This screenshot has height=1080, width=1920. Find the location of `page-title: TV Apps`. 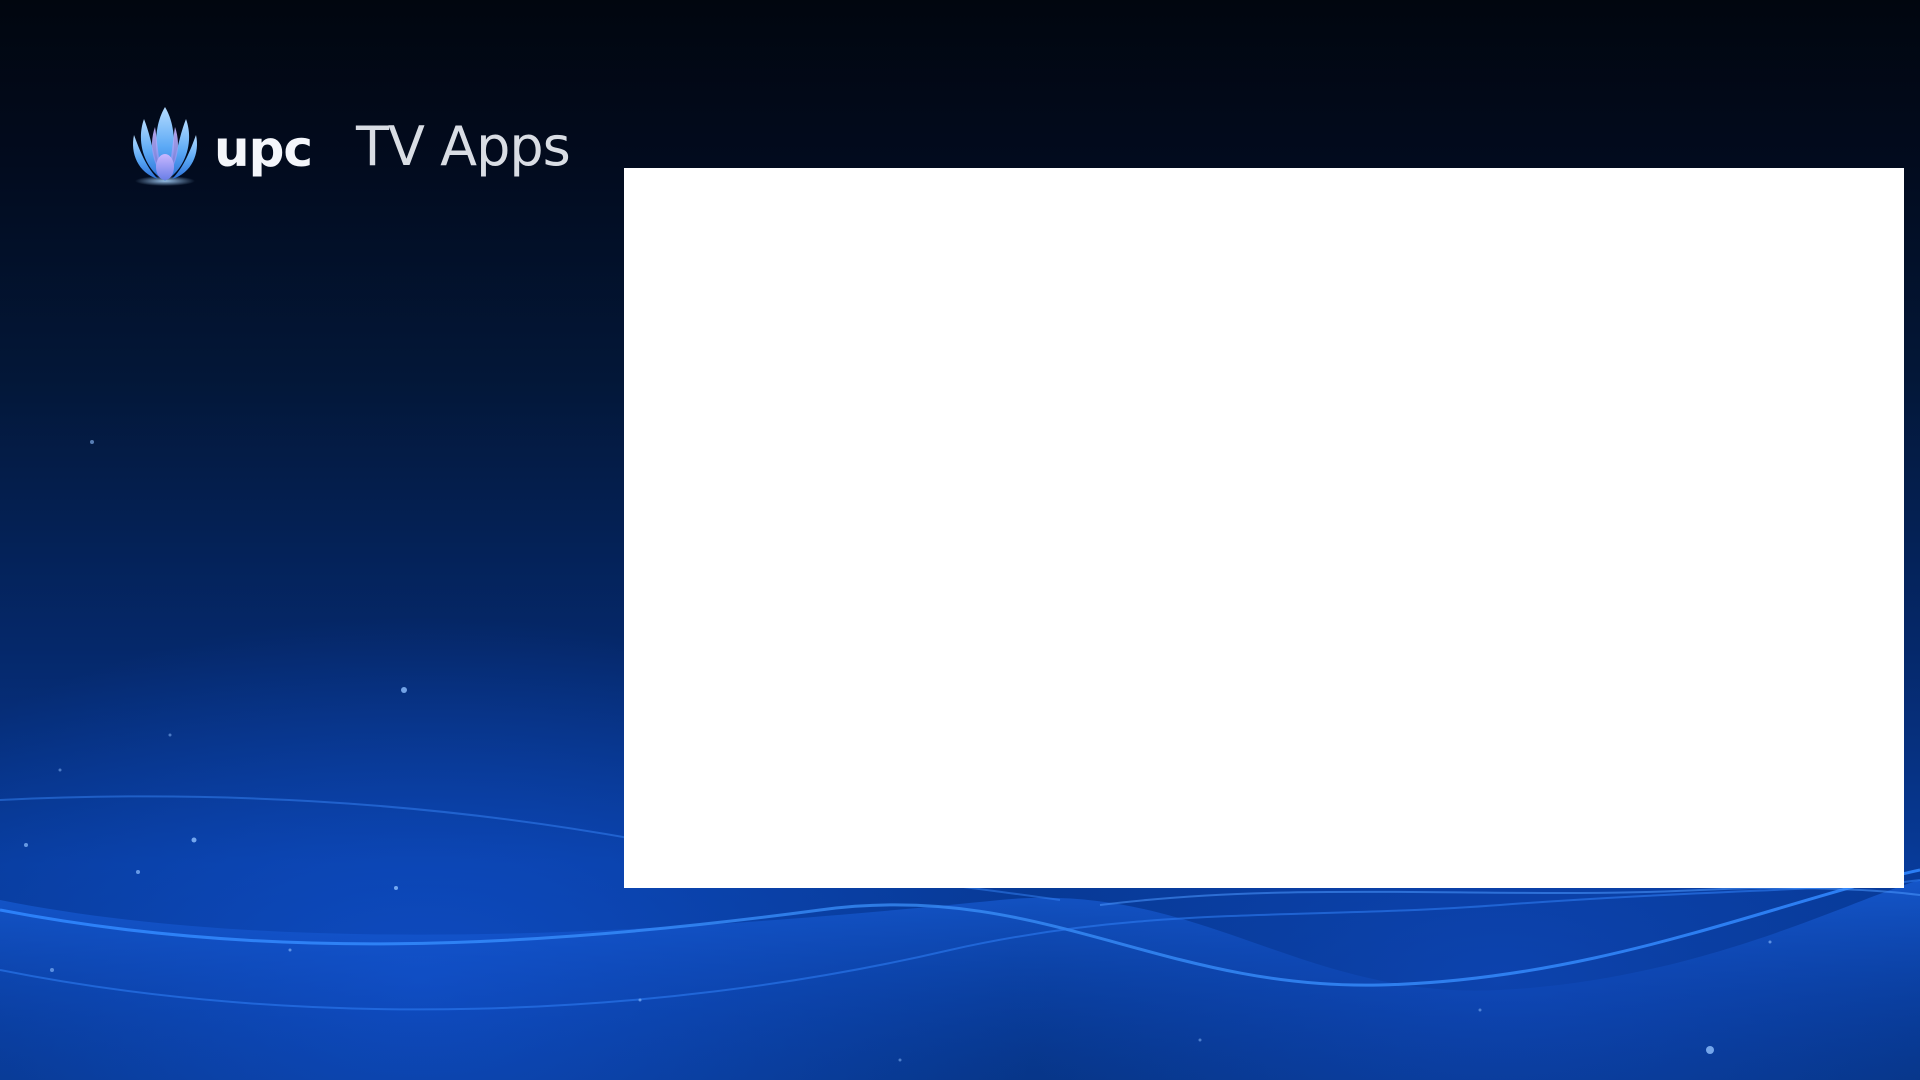

page-title: TV Apps is located at coordinates (463, 146).